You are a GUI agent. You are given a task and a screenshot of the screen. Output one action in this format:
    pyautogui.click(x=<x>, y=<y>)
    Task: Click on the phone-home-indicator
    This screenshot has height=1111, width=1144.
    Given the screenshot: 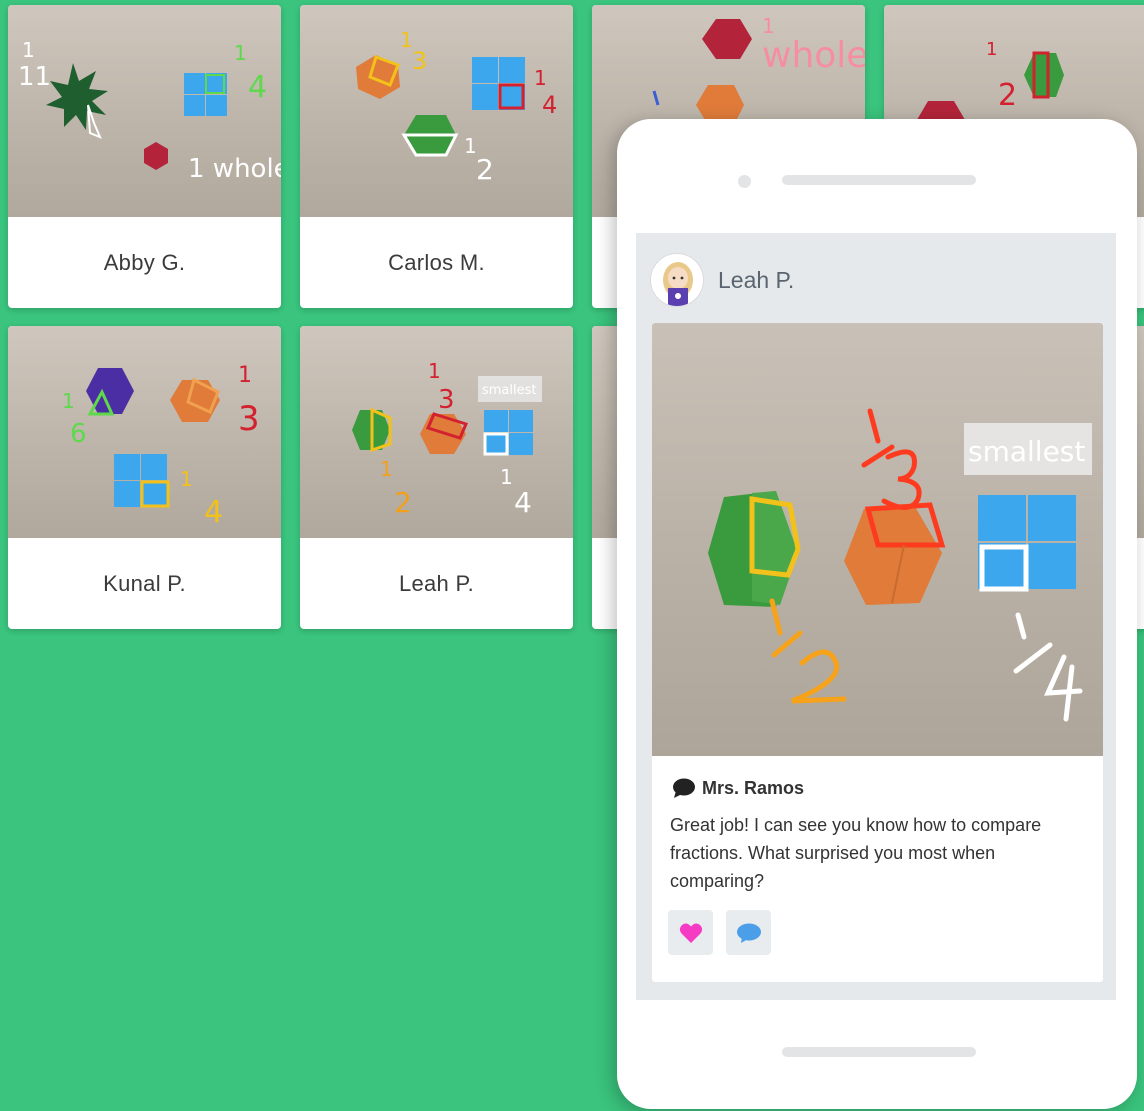 What is the action you would take?
    pyautogui.click(x=879, y=1052)
    